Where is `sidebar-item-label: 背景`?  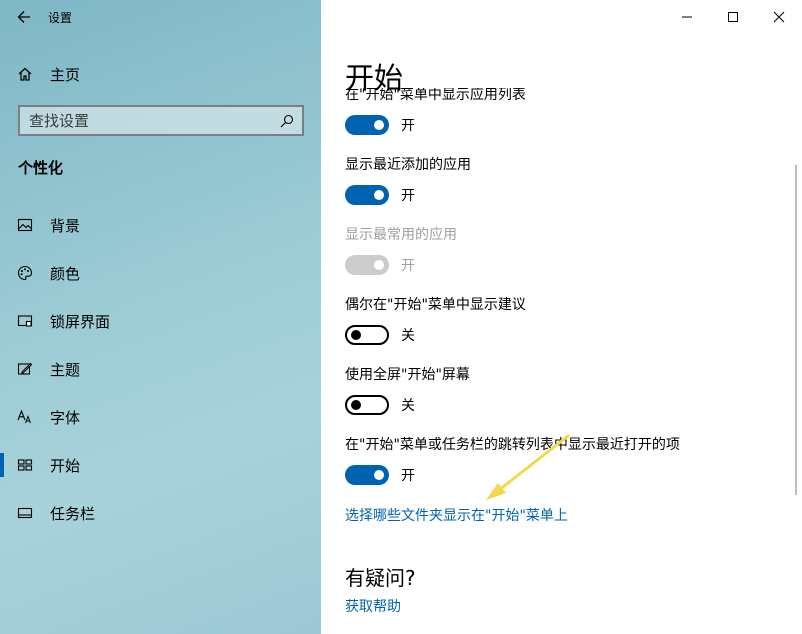 sidebar-item-label: 背景 is located at coordinates (65, 225).